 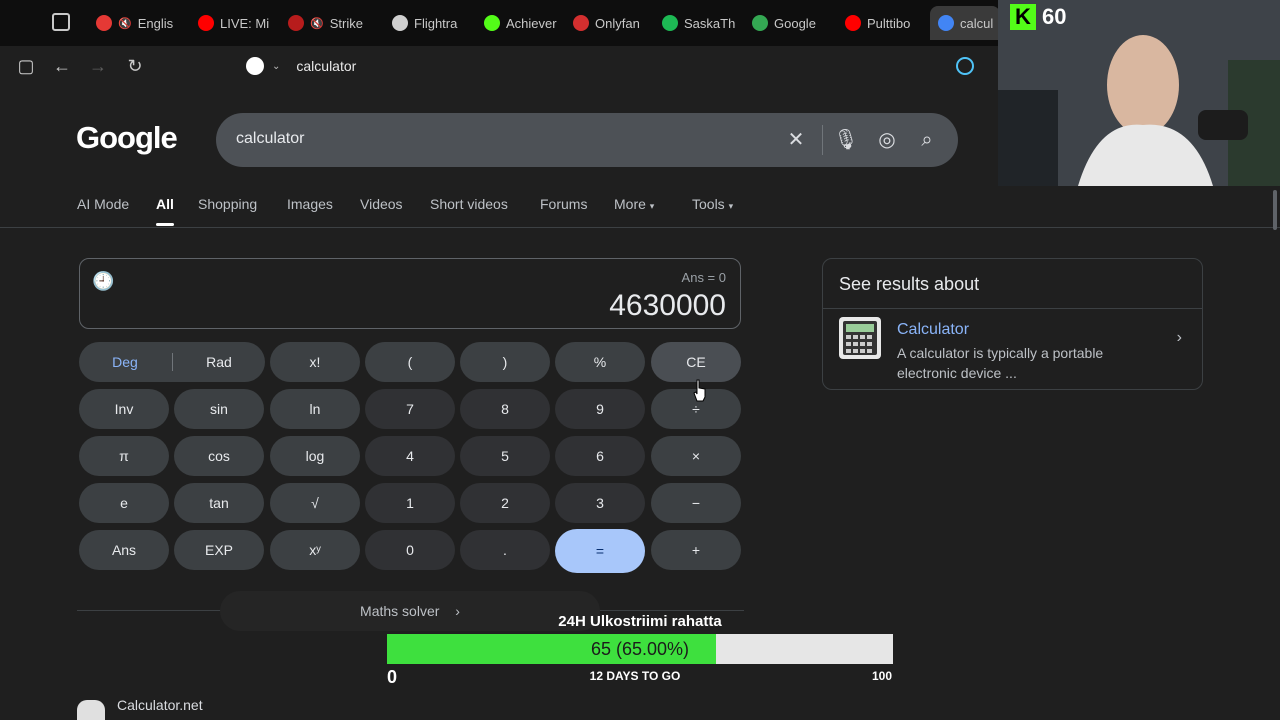 I want to click on e-key: e, so click(x=124, y=503).